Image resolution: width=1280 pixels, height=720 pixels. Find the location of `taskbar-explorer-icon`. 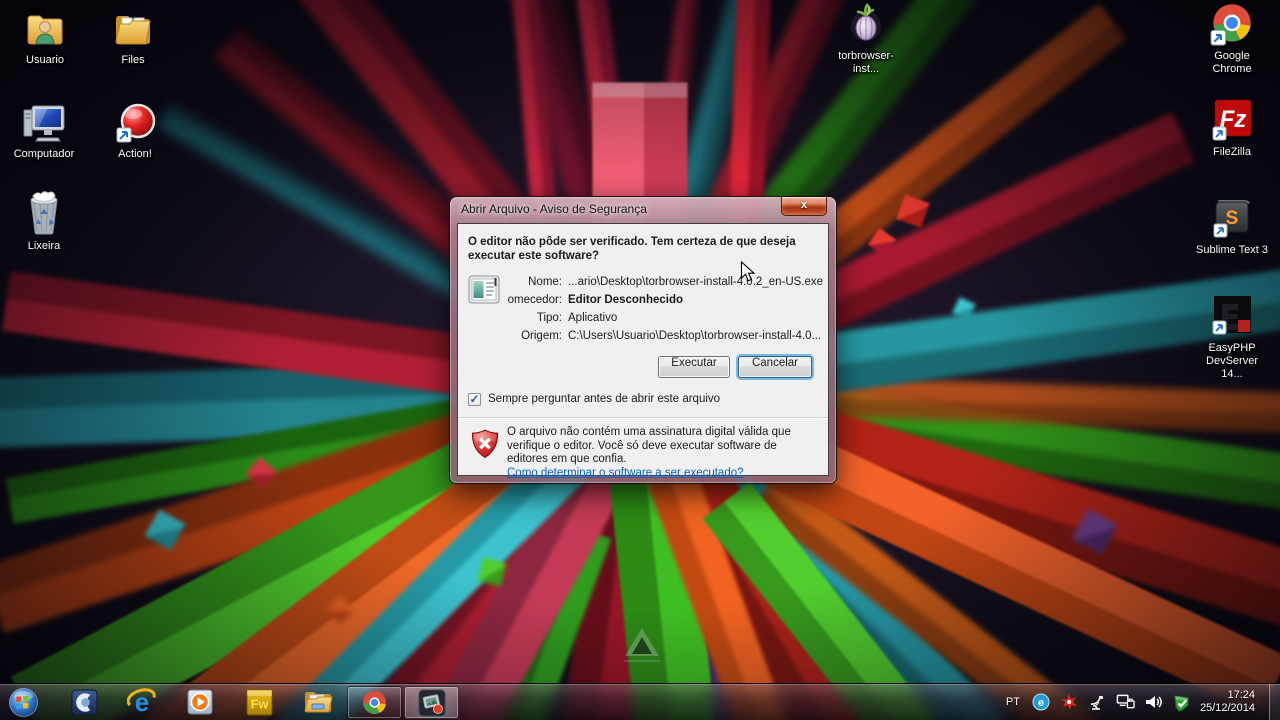

taskbar-explorer-icon is located at coordinates (318, 702).